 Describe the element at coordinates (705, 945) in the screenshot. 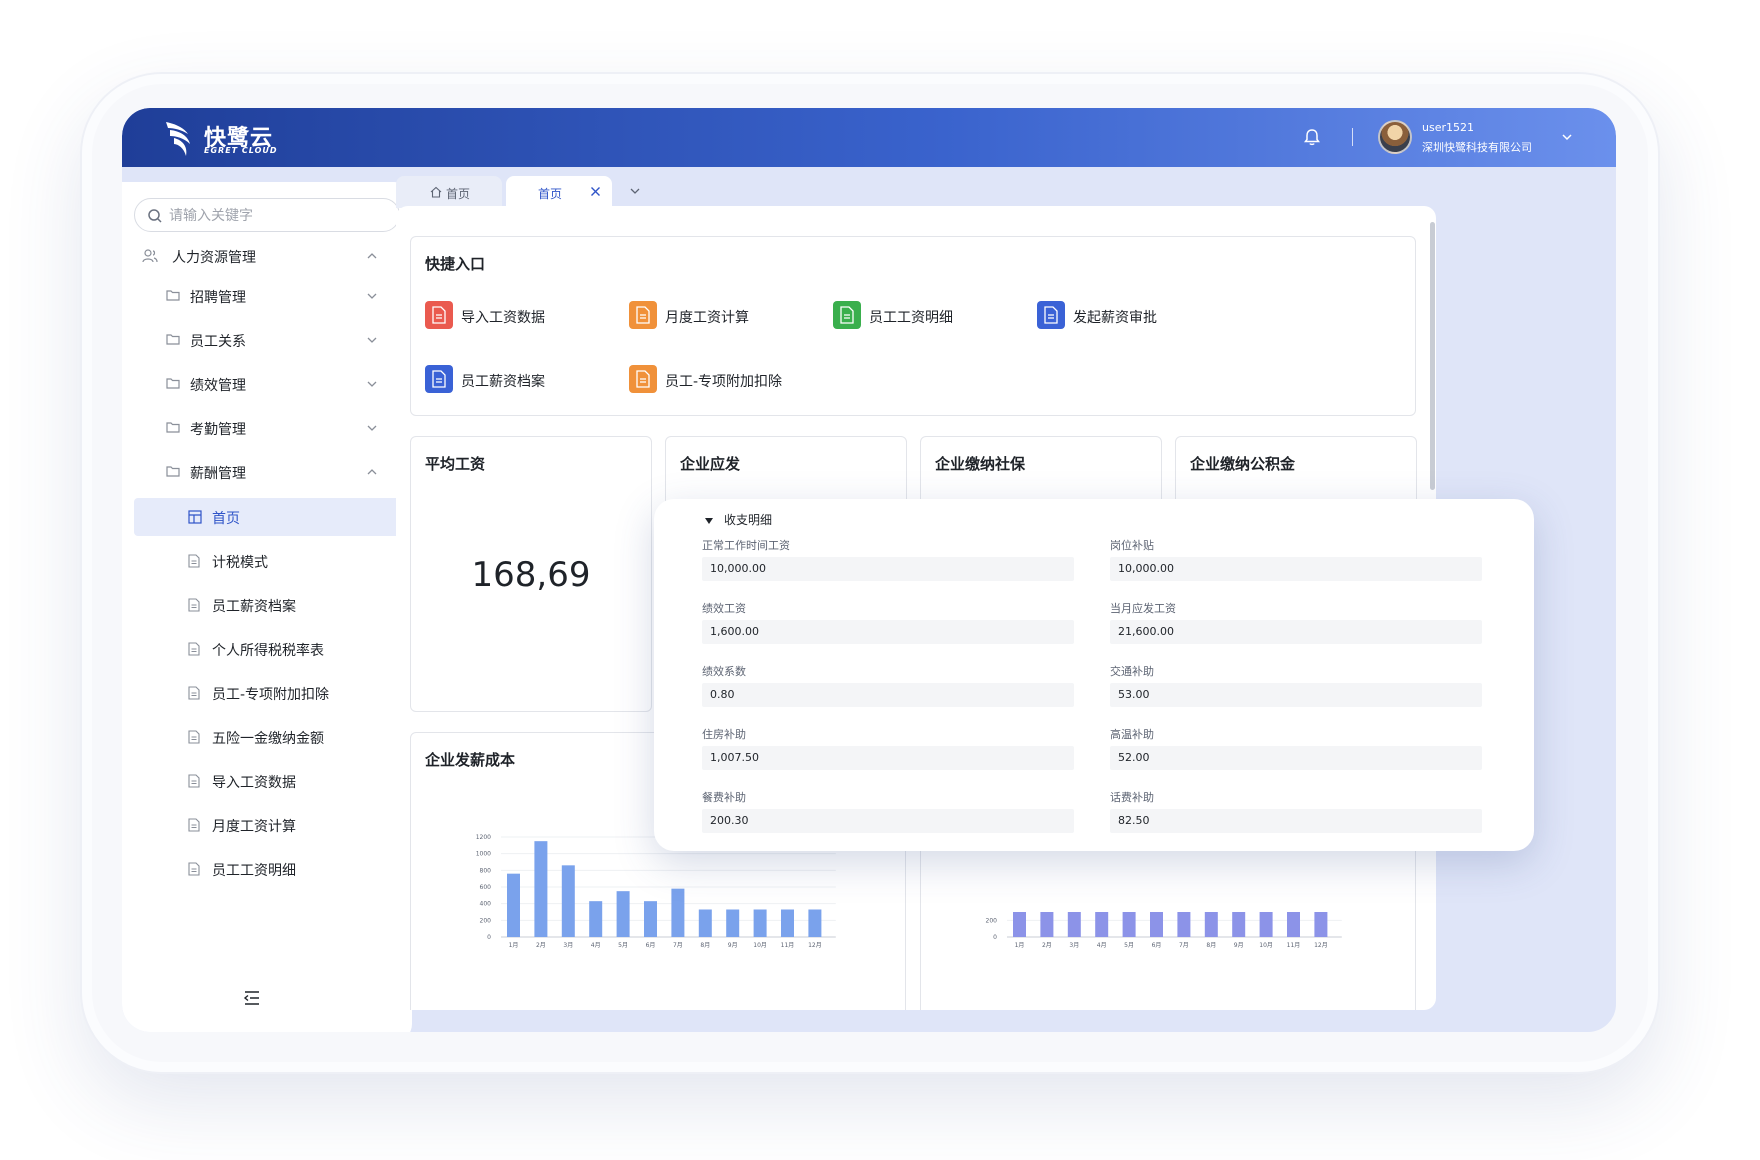

I see `x-tick-label: 8月` at that location.